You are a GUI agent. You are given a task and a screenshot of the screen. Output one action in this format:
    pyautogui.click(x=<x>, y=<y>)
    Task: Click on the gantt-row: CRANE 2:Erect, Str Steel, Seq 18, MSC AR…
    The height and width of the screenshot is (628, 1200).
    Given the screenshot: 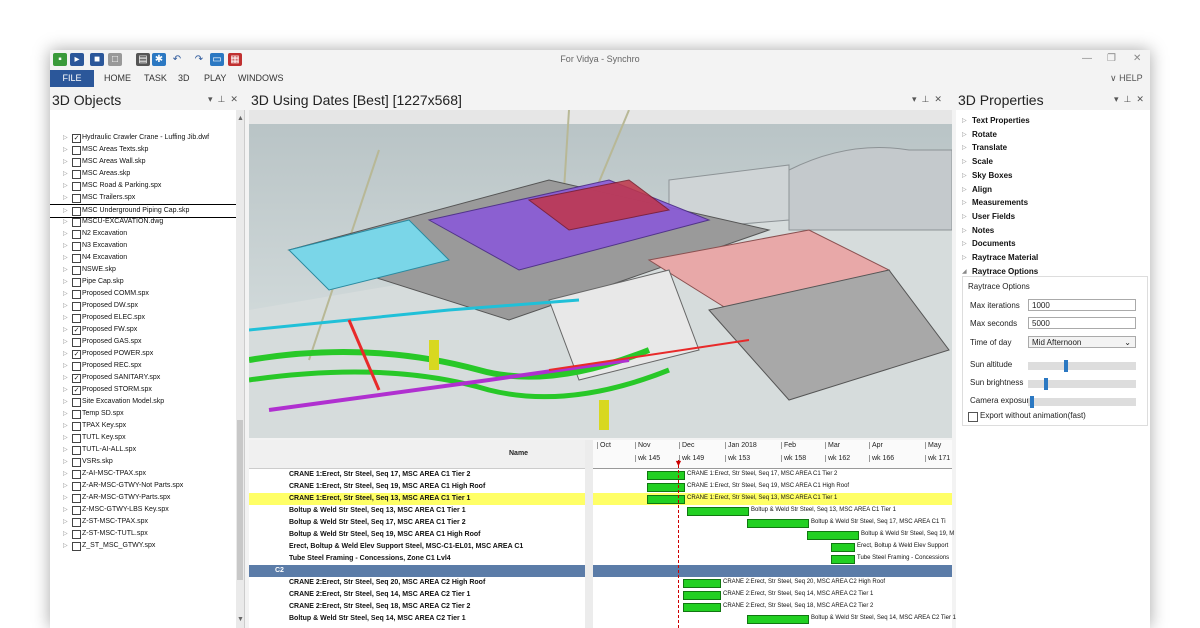 What is the action you would take?
    pyautogui.click(x=417, y=607)
    